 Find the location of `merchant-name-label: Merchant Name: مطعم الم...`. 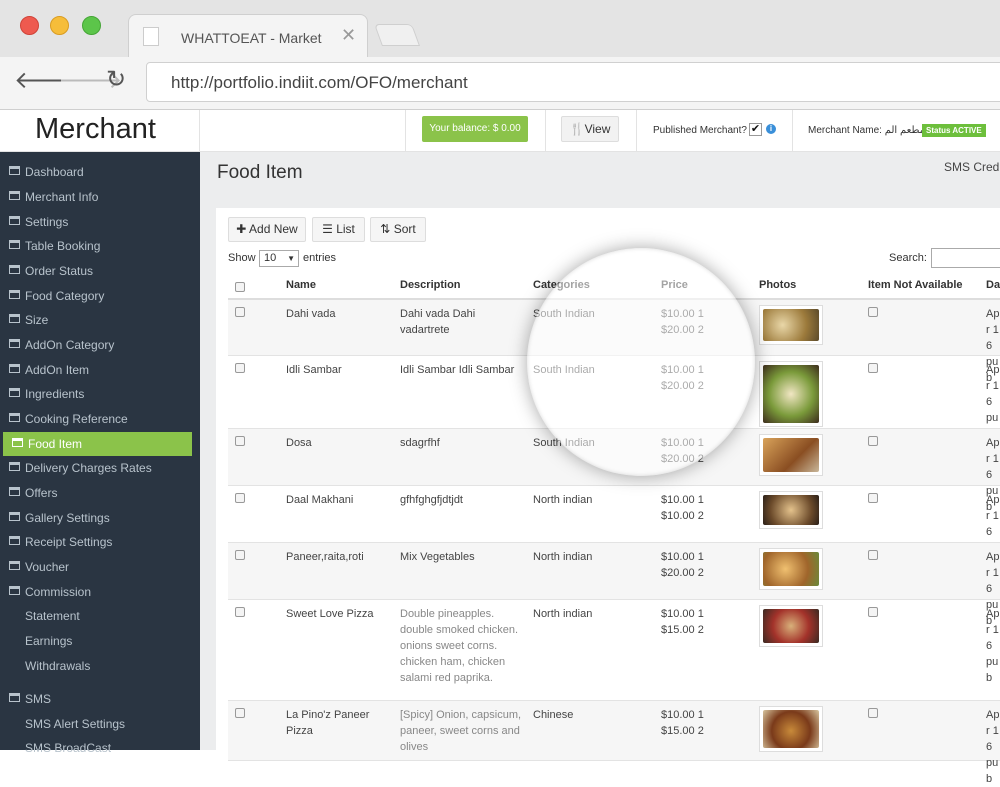

merchant-name-label: Merchant Name: مطعم الم... is located at coordinates (870, 130).